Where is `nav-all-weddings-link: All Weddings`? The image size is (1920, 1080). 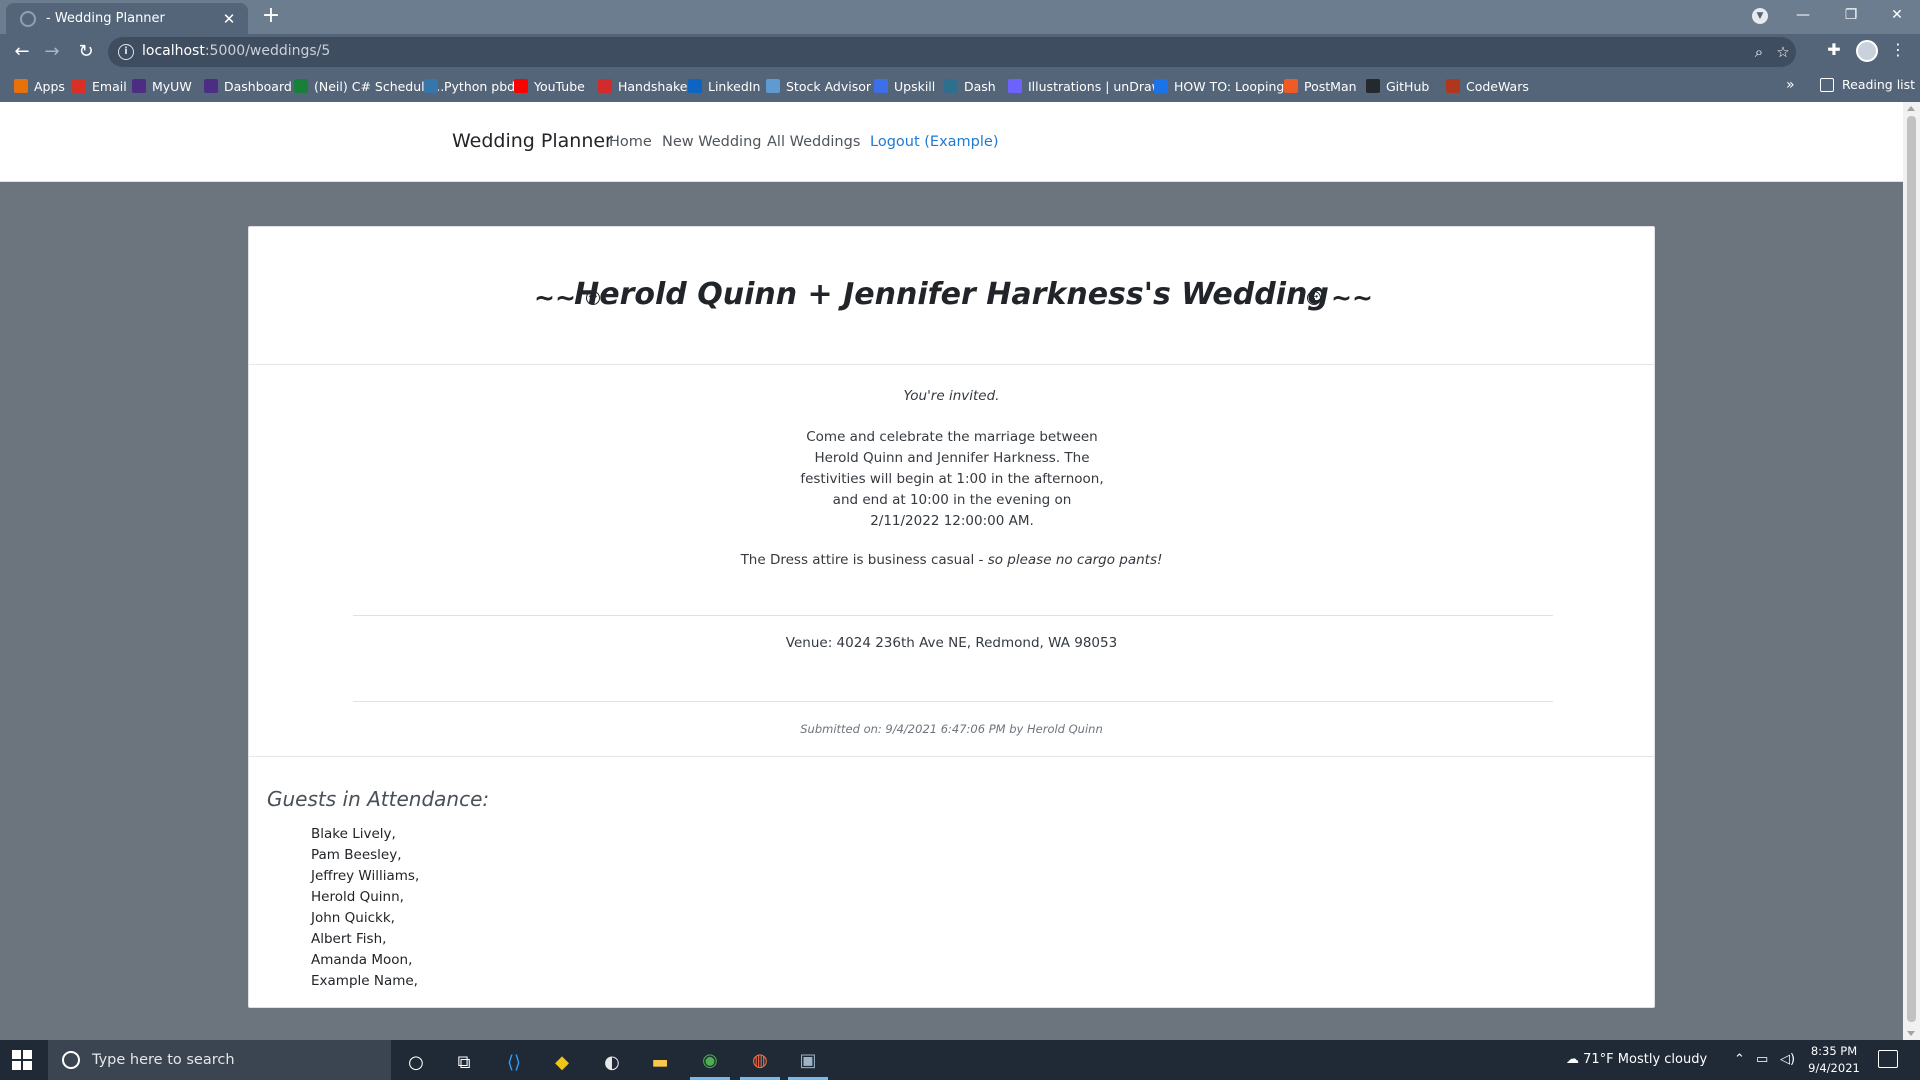 nav-all-weddings-link: All Weddings is located at coordinates (813, 142).